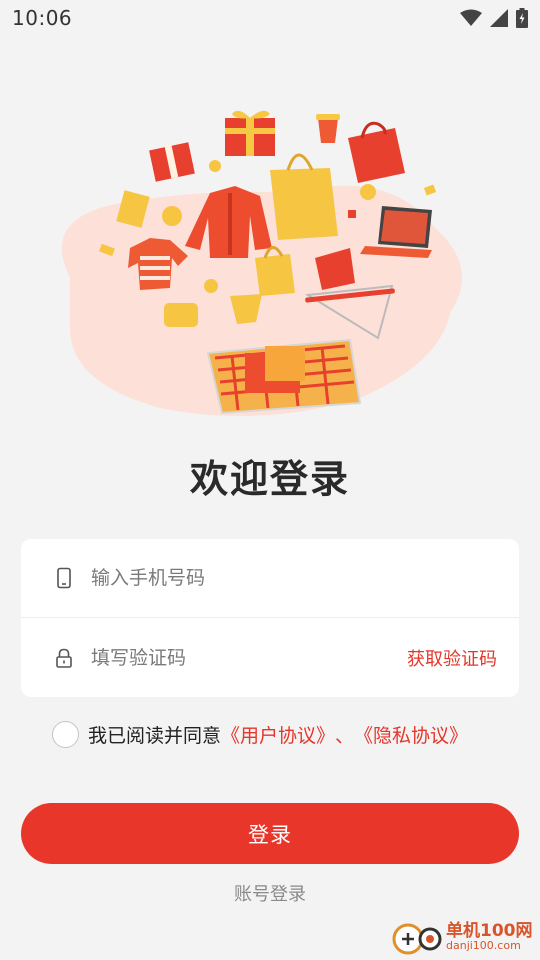  I want to click on purse-icon, so click(181, 315).